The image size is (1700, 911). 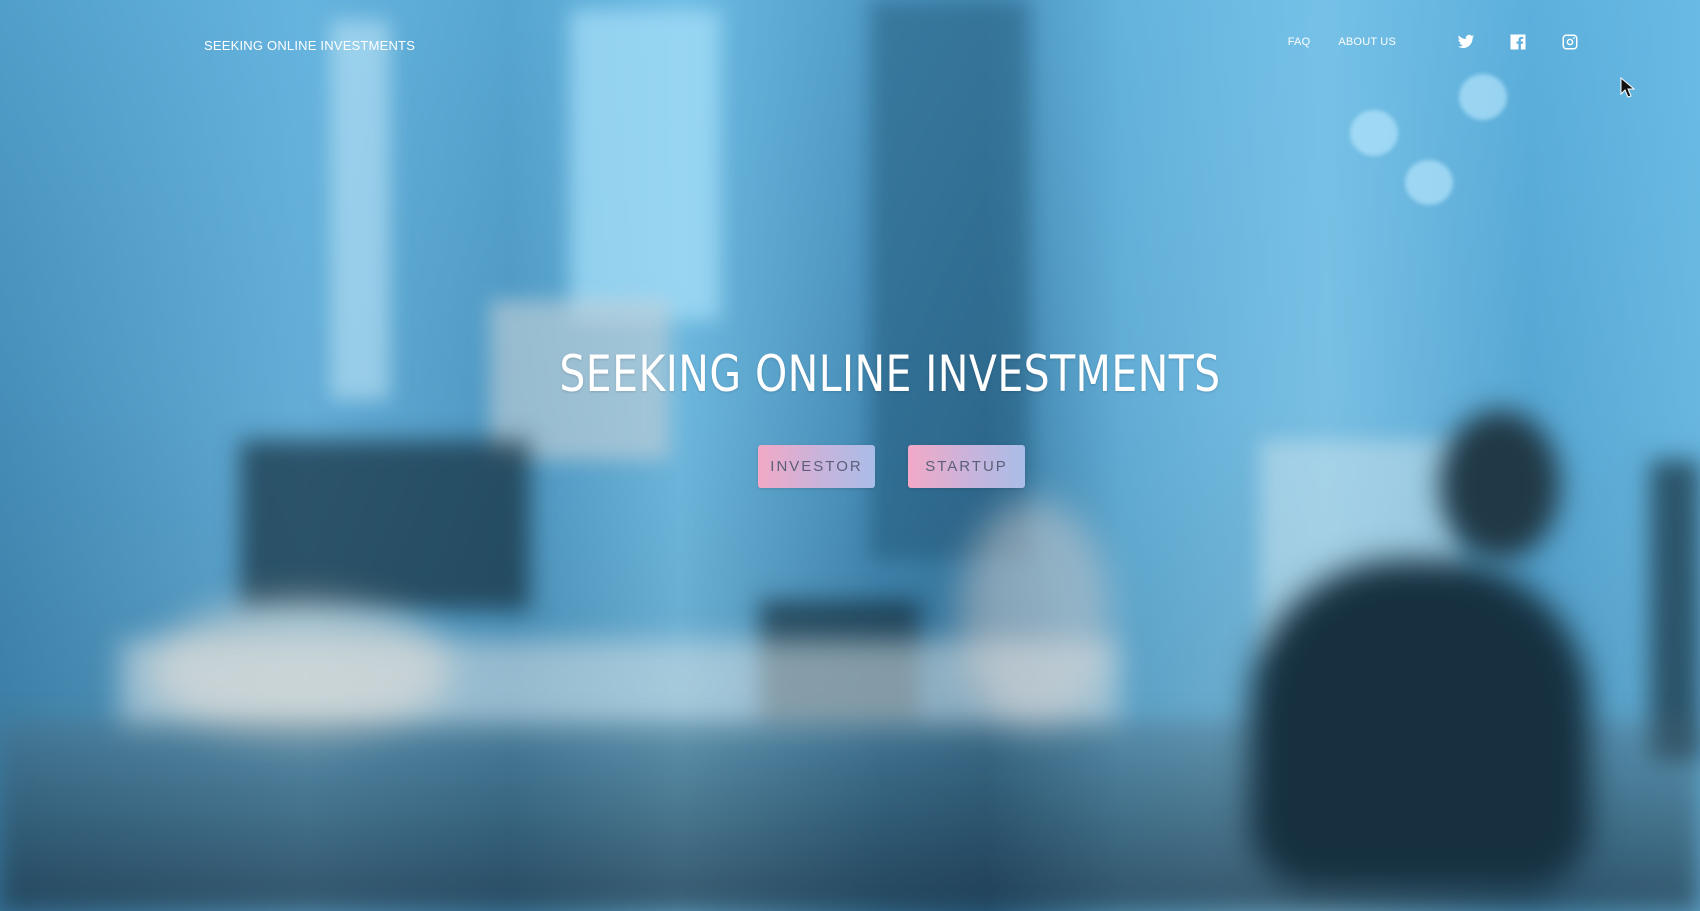 What do you see at coordinates (1570, 42) in the screenshot?
I see `instagram-icon` at bounding box center [1570, 42].